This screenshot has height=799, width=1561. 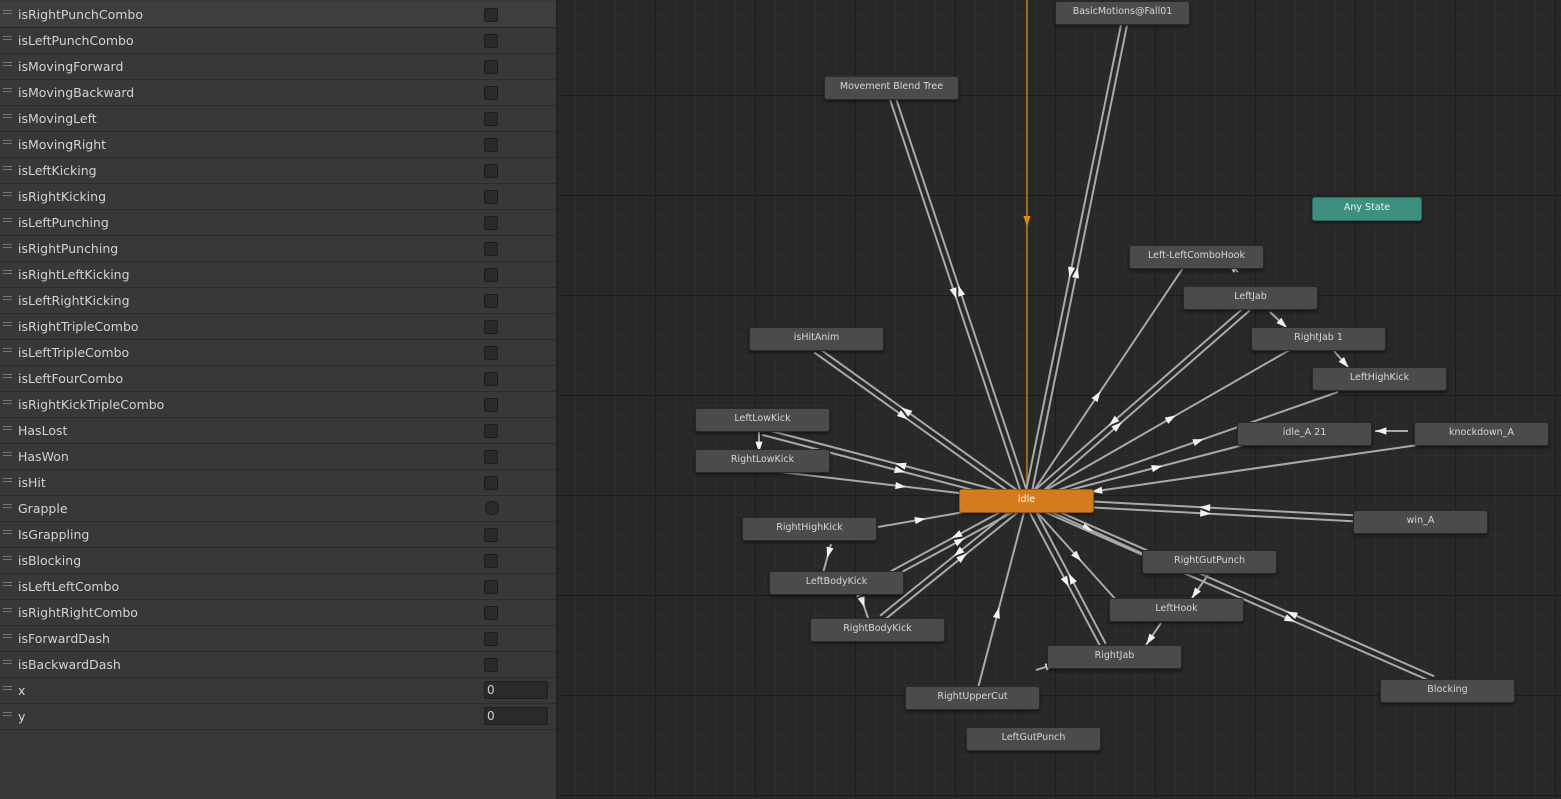 I want to click on parameter-row: isRightLeftKicking, so click(x=278, y=275).